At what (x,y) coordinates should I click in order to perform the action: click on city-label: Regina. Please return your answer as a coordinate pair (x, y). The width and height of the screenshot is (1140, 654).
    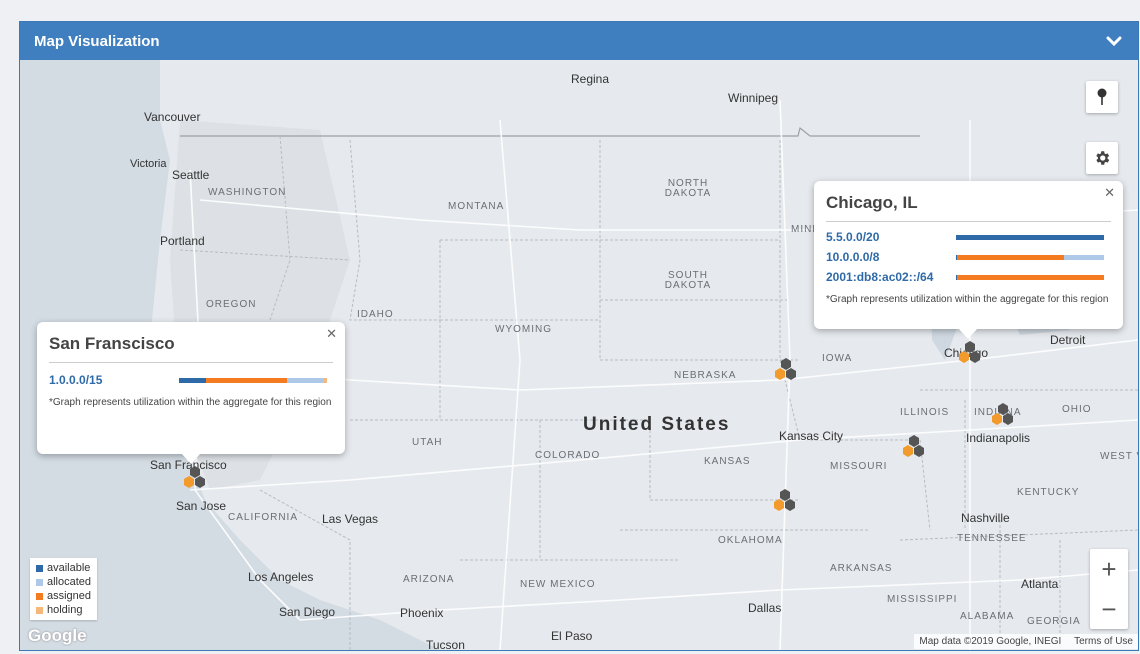
    Looking at the image, I should click on (590, 79).